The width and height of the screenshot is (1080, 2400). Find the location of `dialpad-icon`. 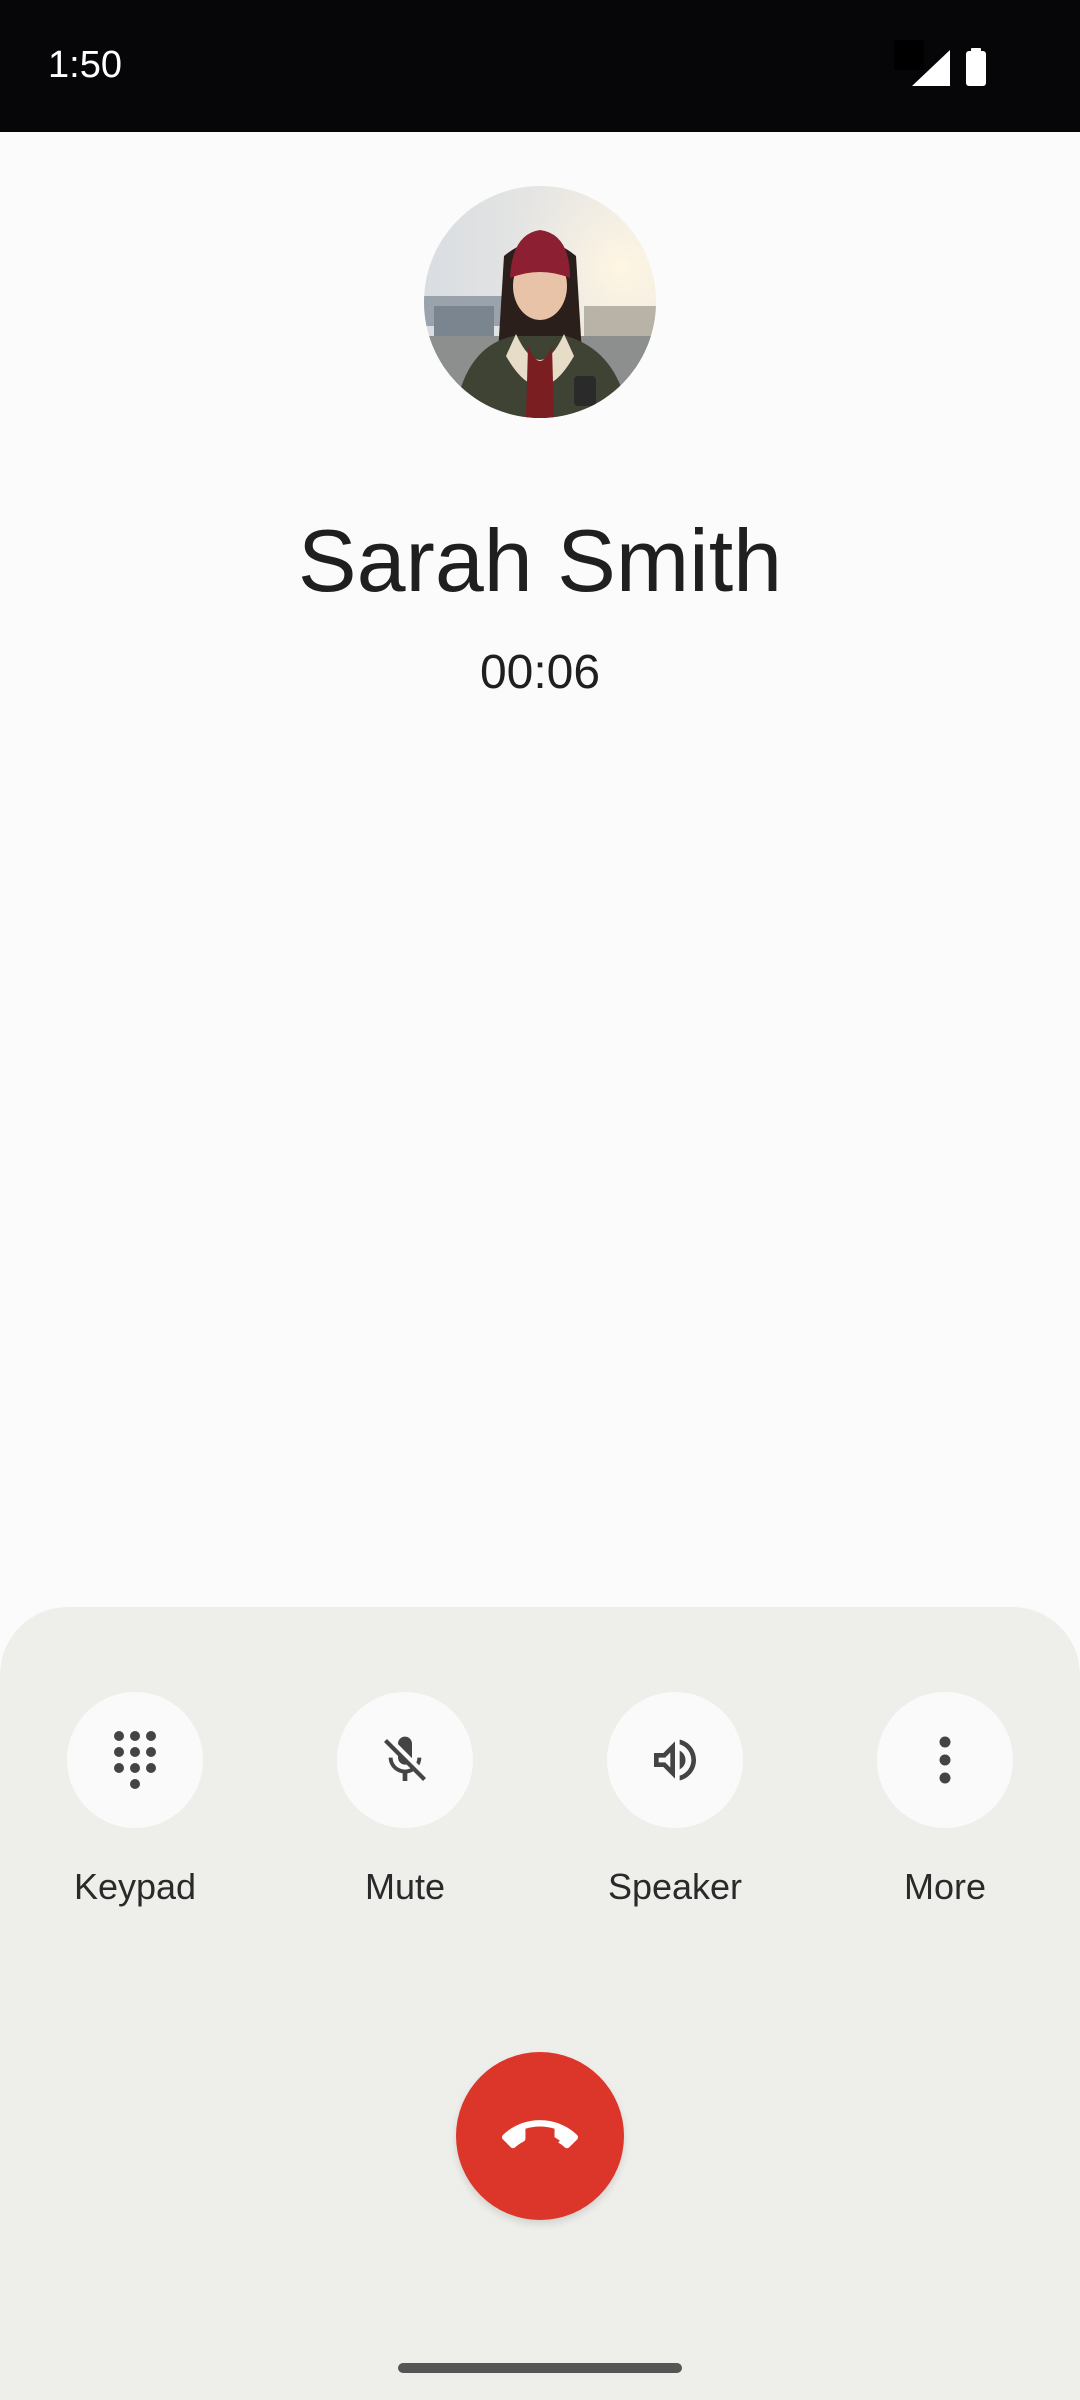

dialpad-icon is located at coordinates (135, 1760).